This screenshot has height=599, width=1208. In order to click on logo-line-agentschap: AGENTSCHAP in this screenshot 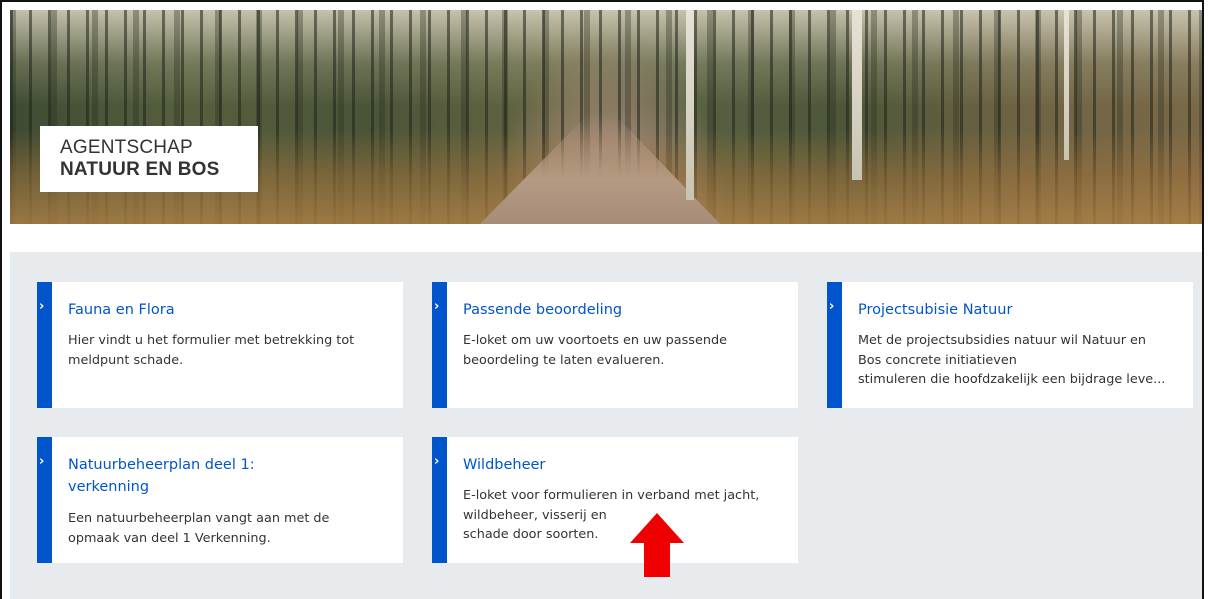, I will do `click(126, 147)`.